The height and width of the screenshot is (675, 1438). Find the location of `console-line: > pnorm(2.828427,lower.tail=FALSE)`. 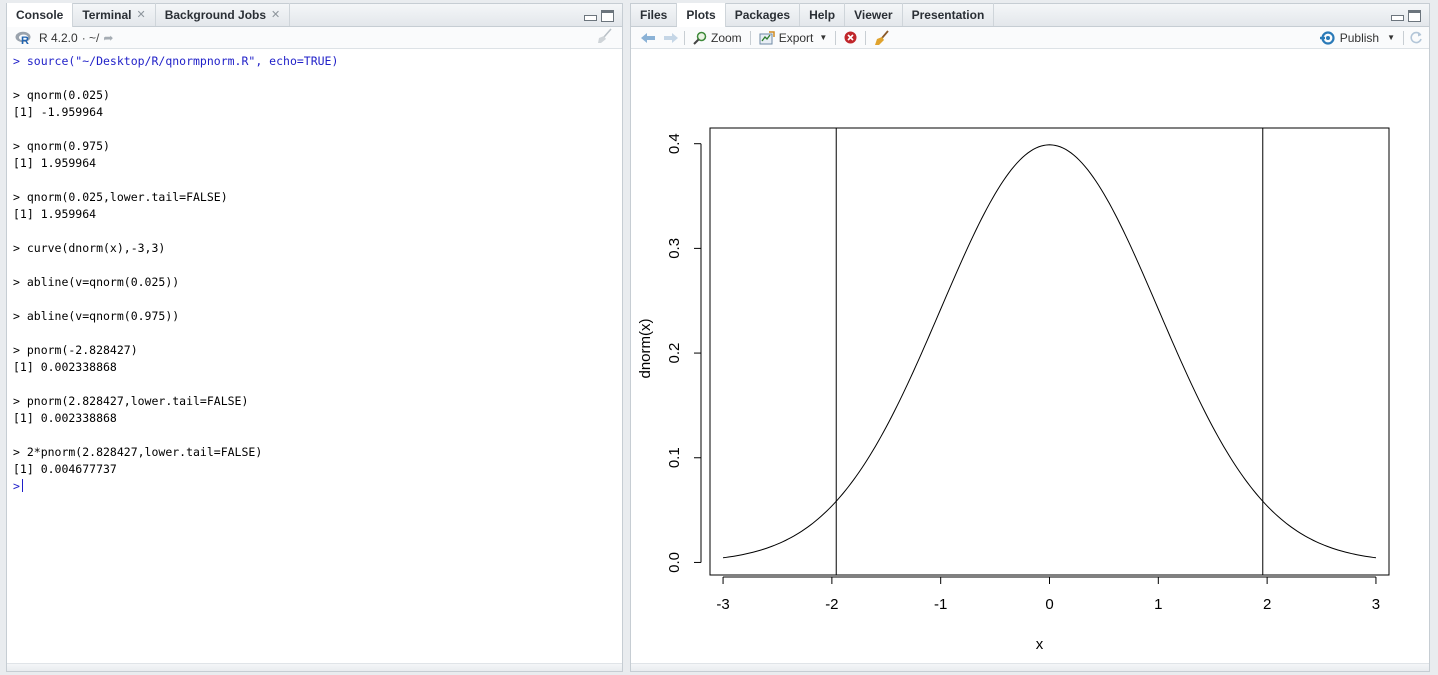

console-line: > pnorm(2.828427,lower.tail=FALSE) is located at coordinates (131, 401).